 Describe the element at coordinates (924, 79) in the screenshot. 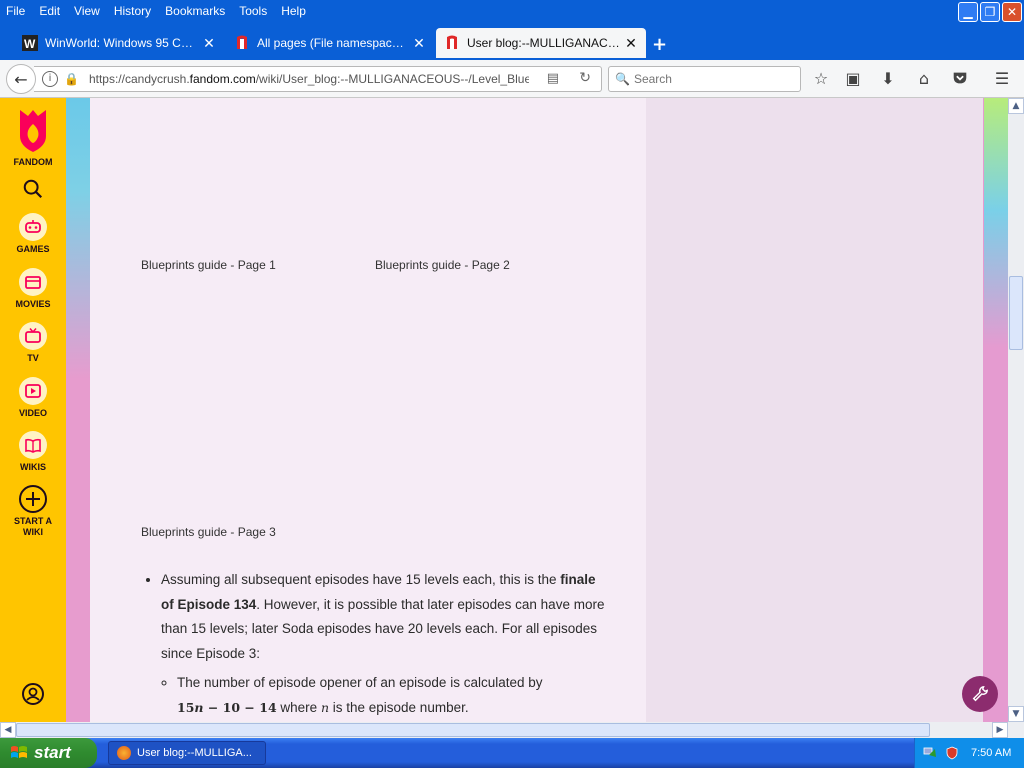

I see `home-icon: ⌂` at that location.